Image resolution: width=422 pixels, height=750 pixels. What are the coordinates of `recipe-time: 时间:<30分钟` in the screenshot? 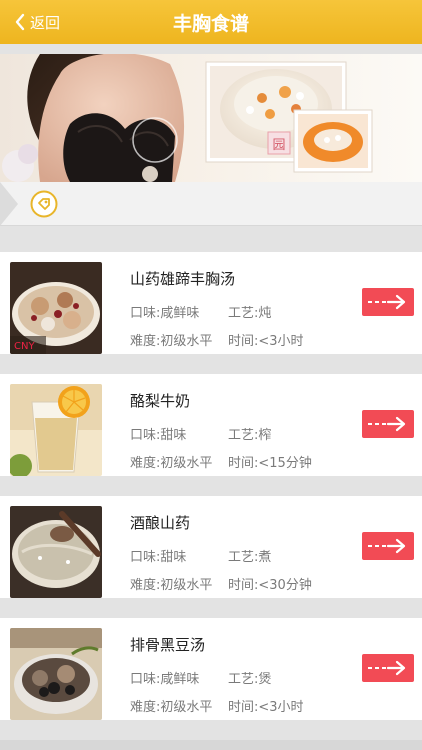 It's located at (270, 585).